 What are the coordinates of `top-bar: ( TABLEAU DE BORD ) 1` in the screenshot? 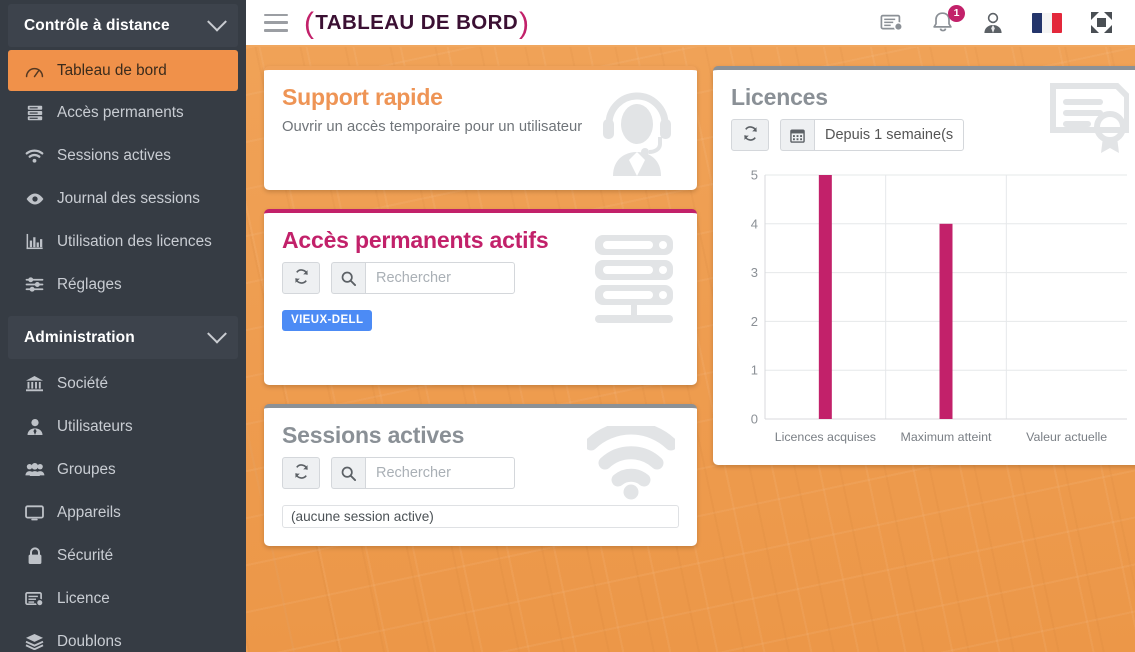 It's located at (690, 23).